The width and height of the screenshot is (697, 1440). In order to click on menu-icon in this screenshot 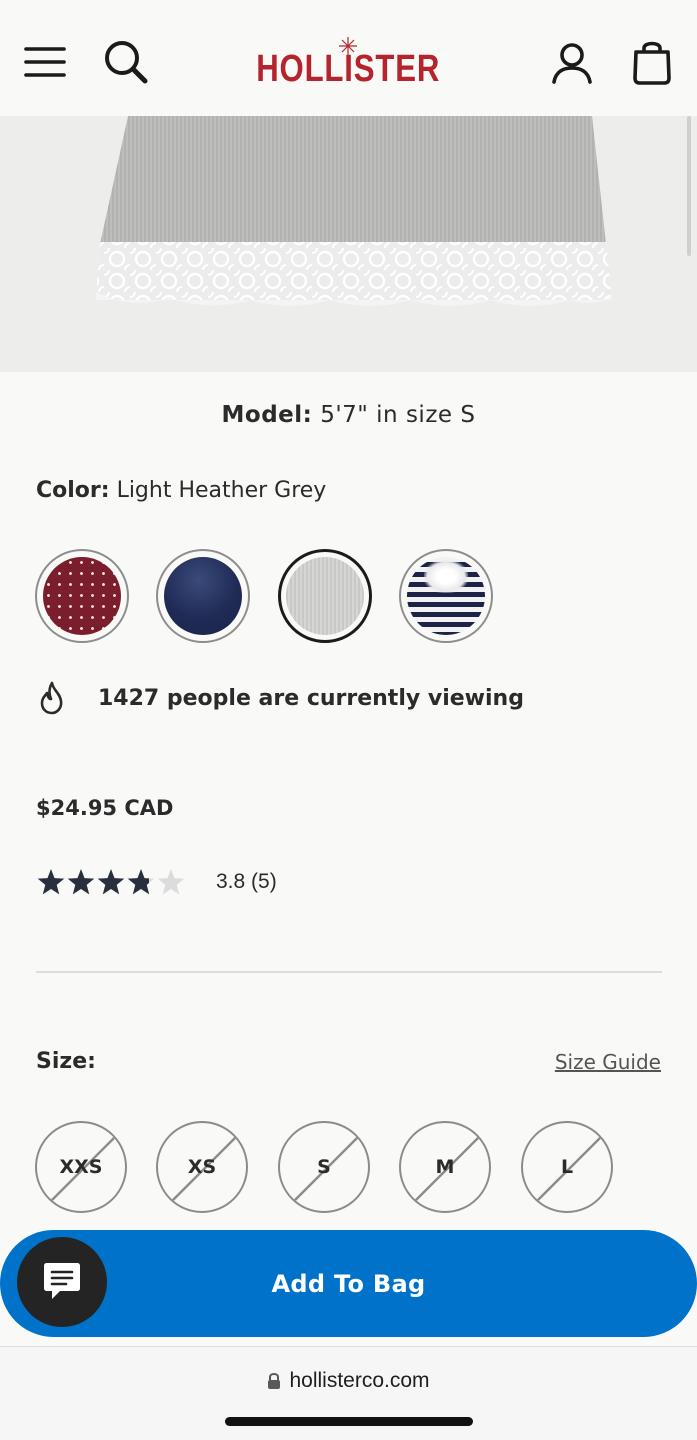, I will do `click(45, 62)`.